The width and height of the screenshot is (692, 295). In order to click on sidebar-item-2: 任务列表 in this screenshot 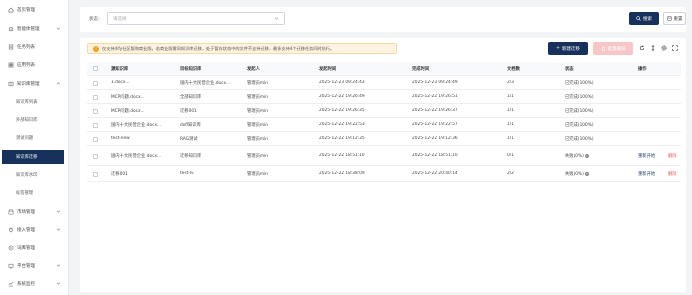, I will do `click(34, 47)`.